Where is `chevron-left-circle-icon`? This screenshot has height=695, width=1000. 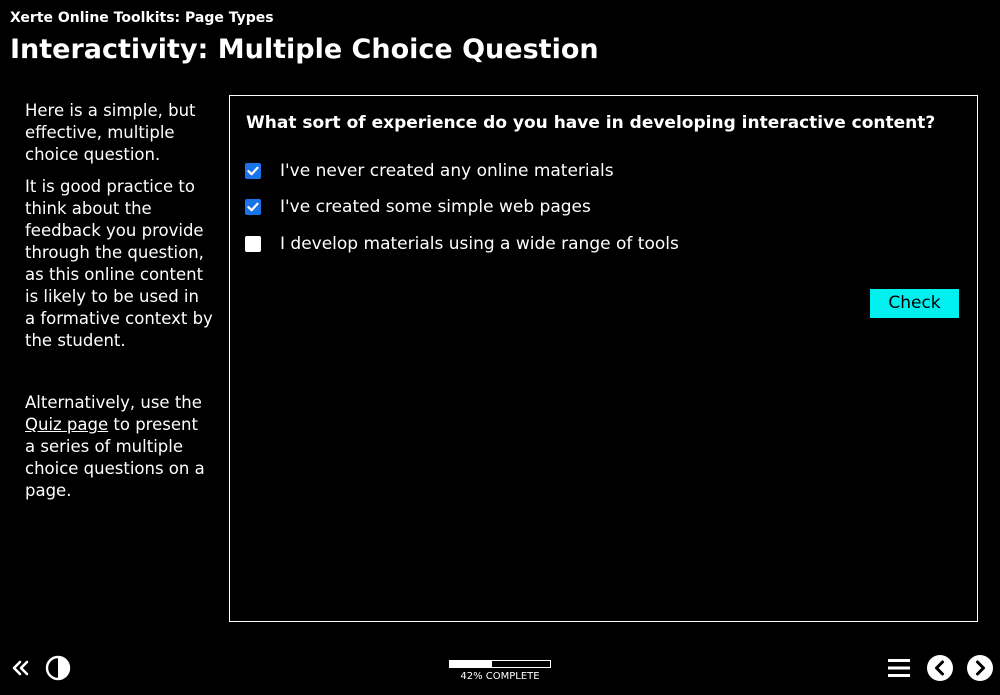
chevron-left-circle-icon is located at coordinates (940, 670).